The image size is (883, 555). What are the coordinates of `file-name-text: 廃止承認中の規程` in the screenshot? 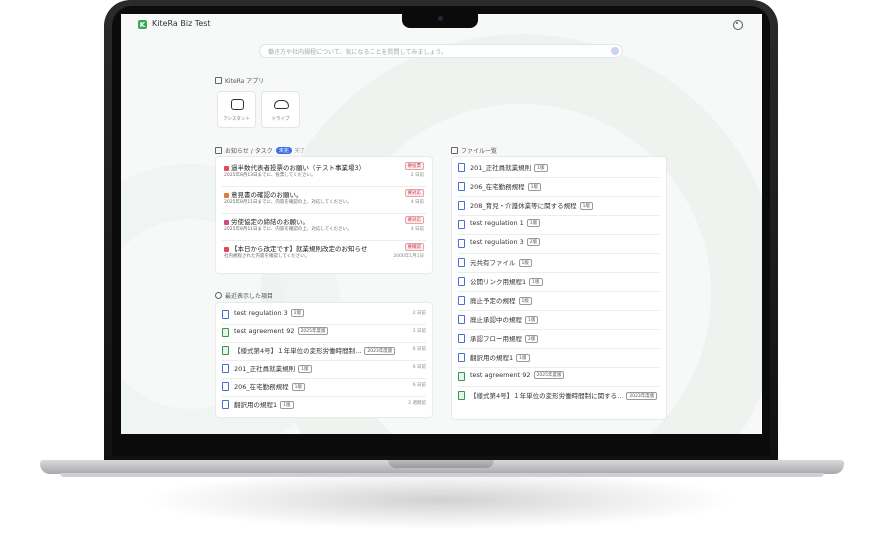 It's located at (496, 320).